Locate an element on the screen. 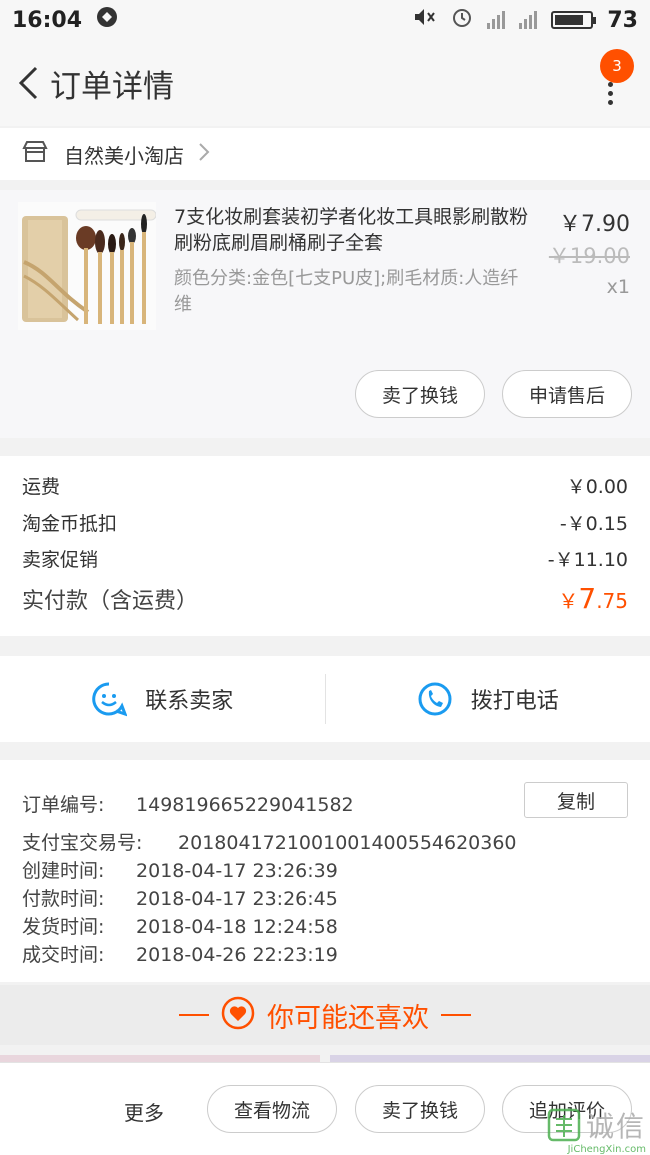 The width and height of the screenshot is (650, 1155). product-quantity: x1 is located at coordinates (618, 287).